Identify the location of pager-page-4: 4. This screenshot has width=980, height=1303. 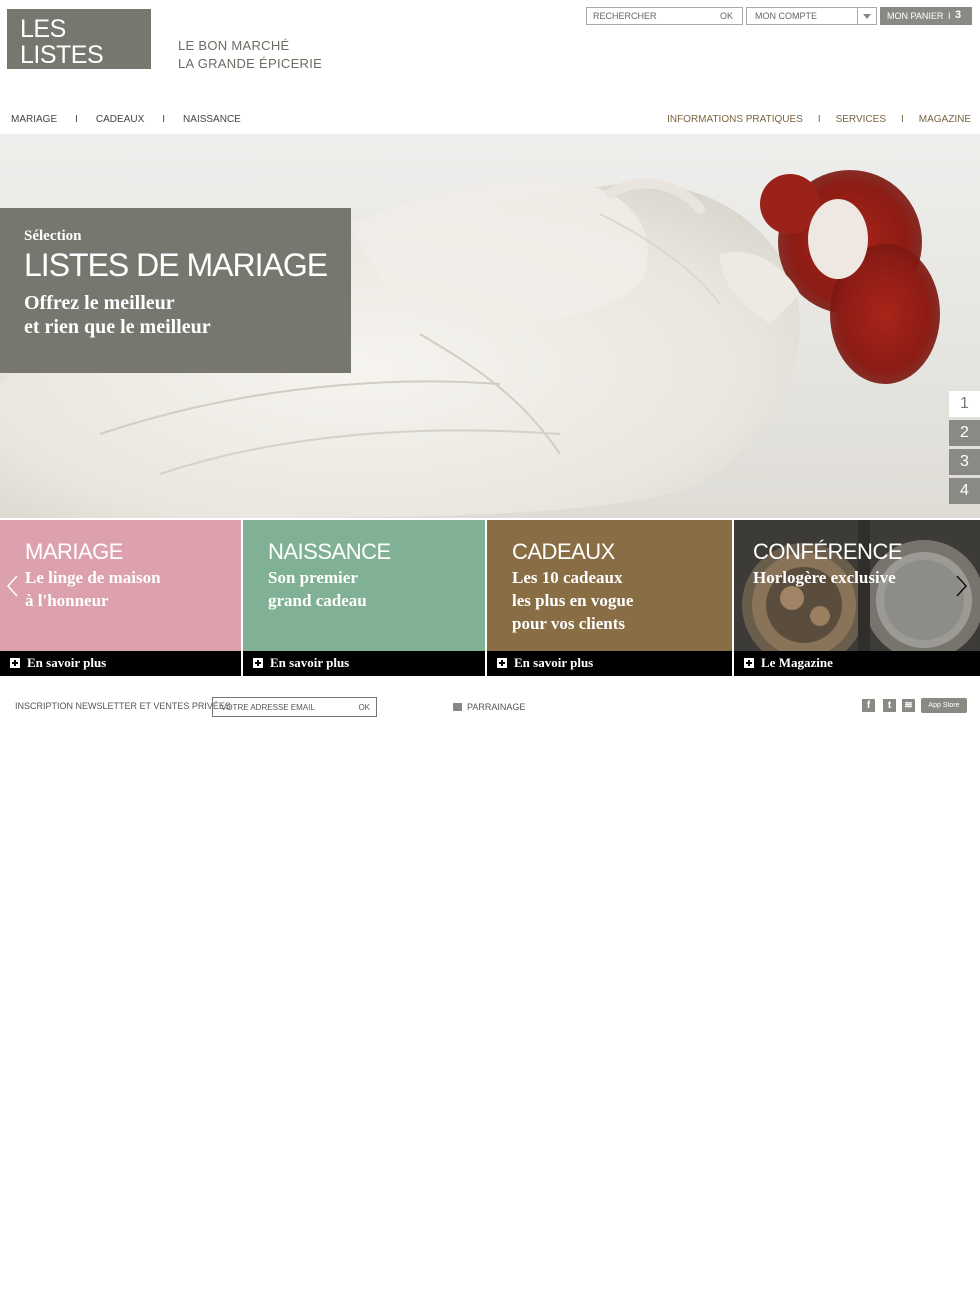
(964, 491).